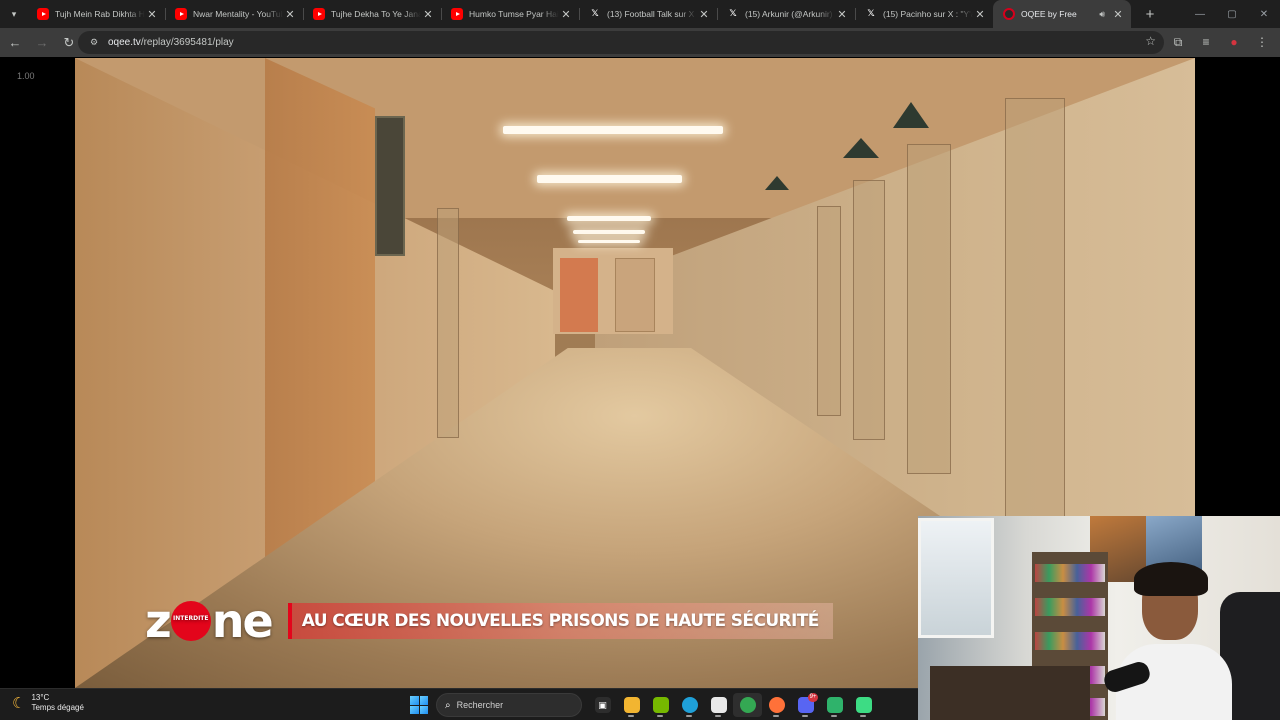 The width and height of the screenshot is (1280, 720). I want to click on site-info-icon: ⚙, so click(94, 42).